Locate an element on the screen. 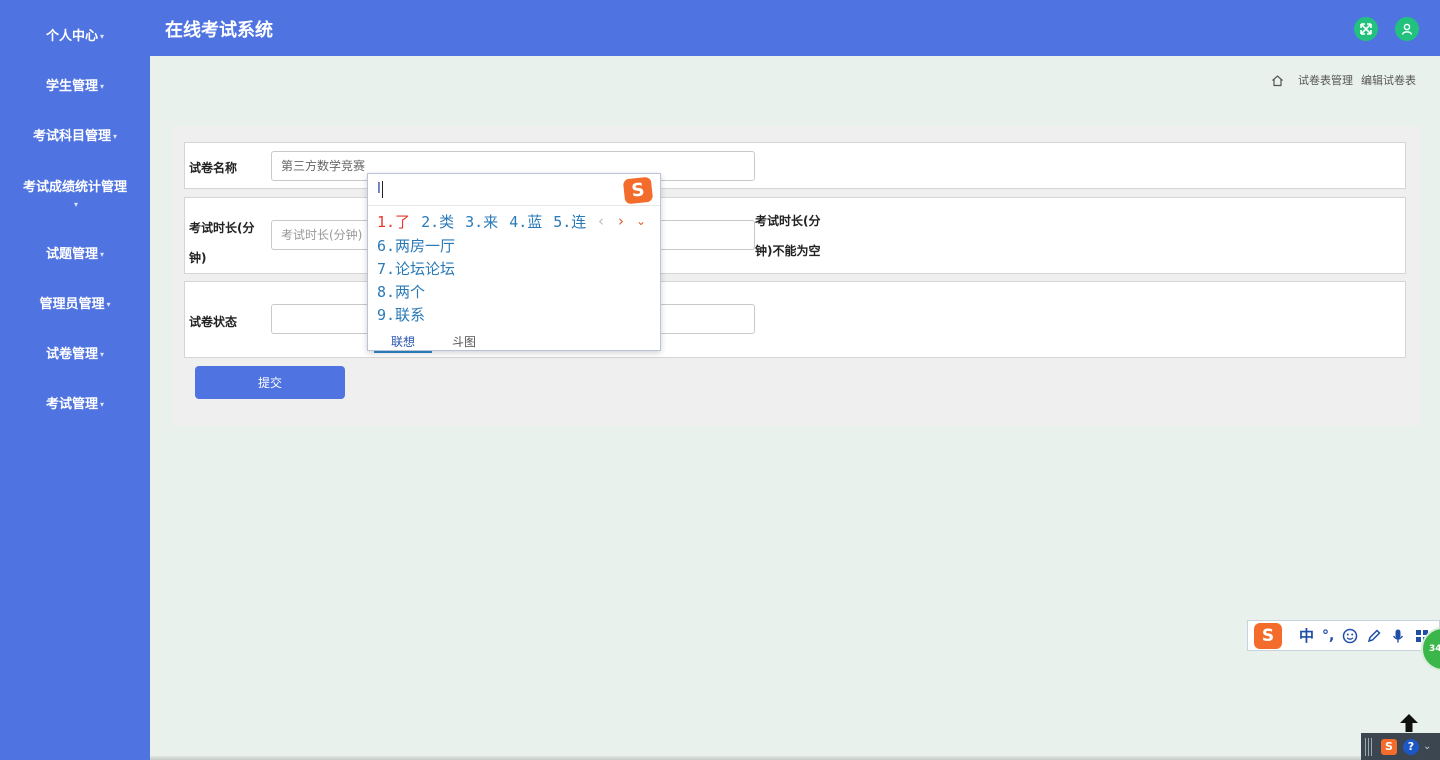 This screenshot has width=1440, height=760. emoji-icon is located at coordinates (1350, 636).